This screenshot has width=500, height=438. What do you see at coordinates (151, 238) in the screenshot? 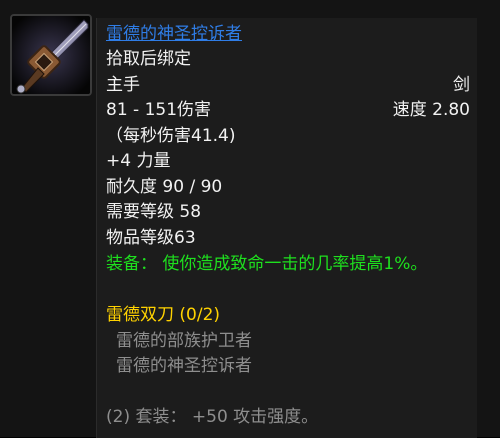
I see `item-level: 物品等级63` at bounding box center [151, 238].